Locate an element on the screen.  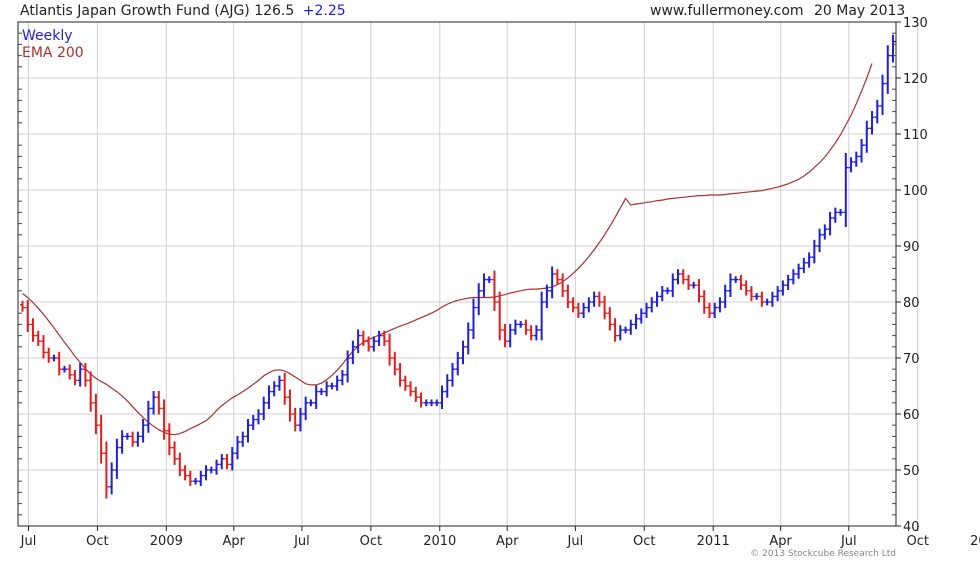
x-tick-label: 2010 is located at coordinates (439, 541).